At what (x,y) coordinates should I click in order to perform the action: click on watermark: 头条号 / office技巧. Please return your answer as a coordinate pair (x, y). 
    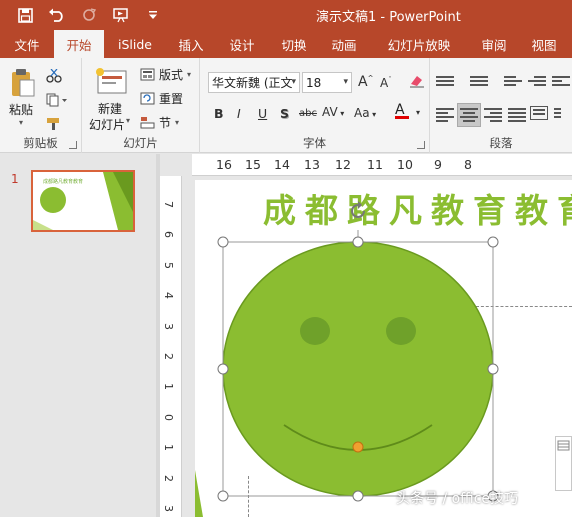
    Looking at the image, I should click on (457, 499).